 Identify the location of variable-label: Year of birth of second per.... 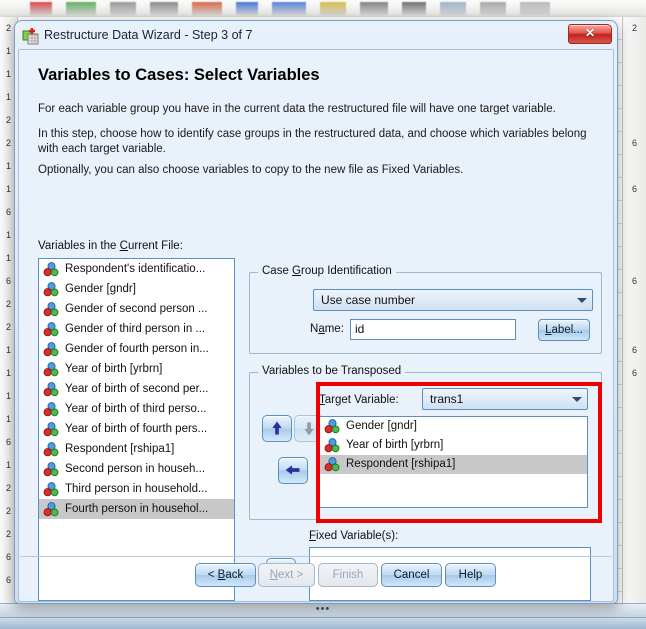
(137, 389).